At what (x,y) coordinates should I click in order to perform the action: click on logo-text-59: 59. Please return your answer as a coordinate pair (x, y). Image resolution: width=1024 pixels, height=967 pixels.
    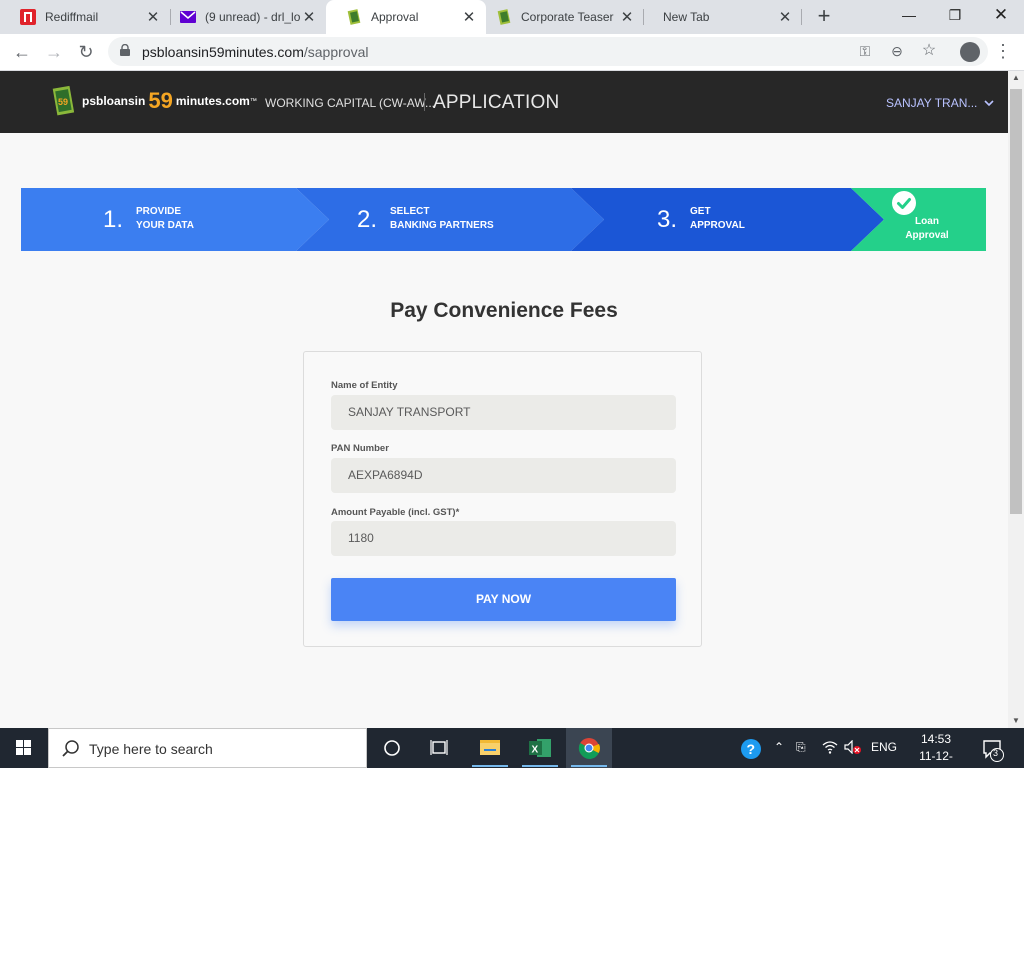
    Looking at the image, I should click on (160, 100).